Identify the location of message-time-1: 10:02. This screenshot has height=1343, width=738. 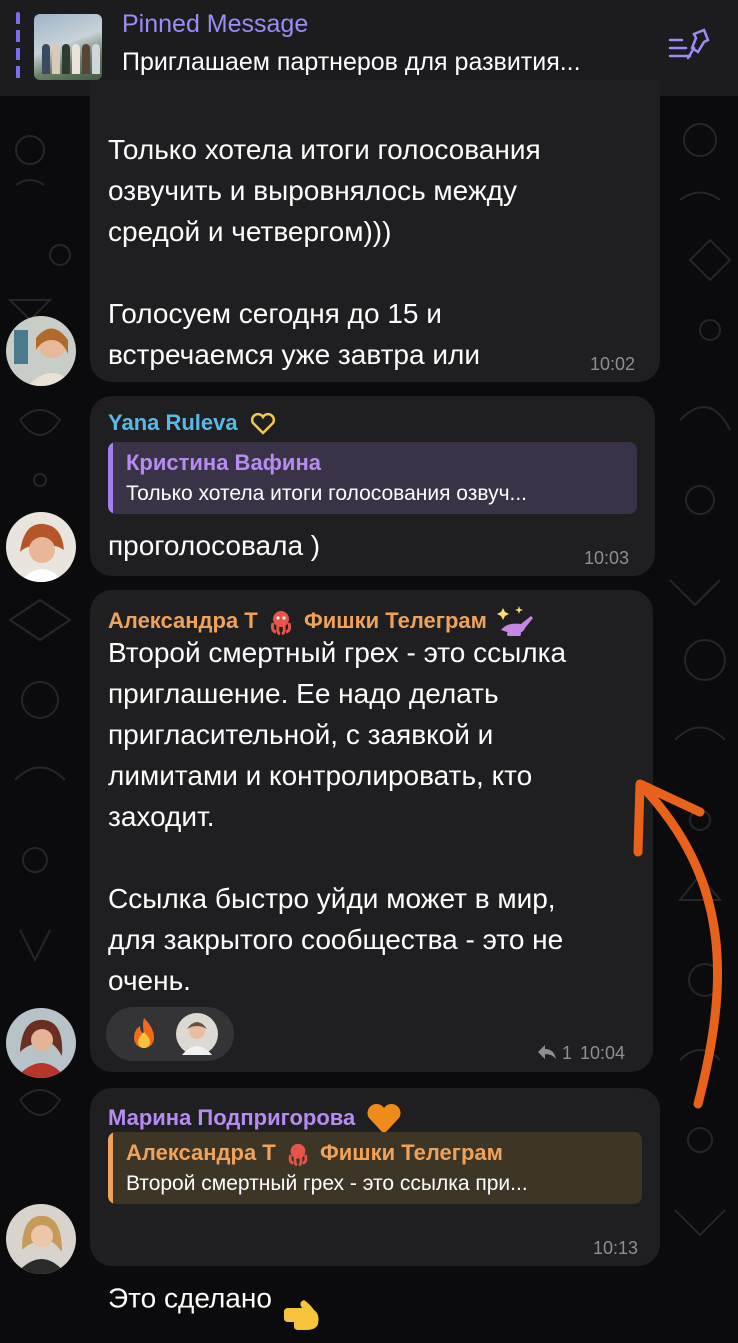
(613, 364).